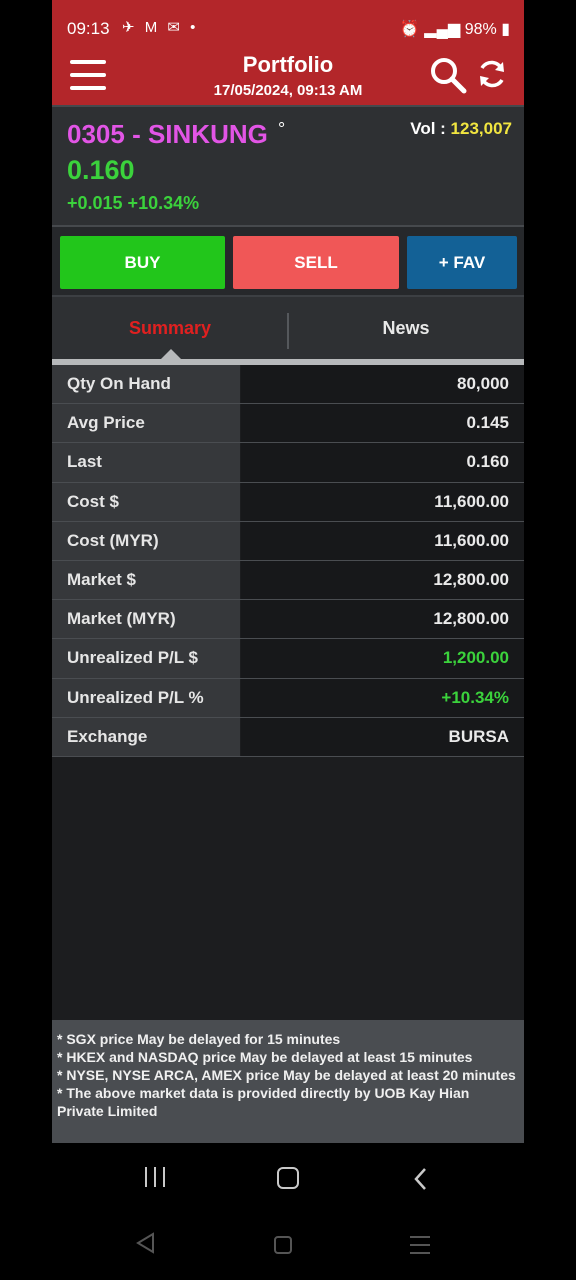 Image resolution: width=576 pixels, height=1280 pixels. What do you see at coordinates (316, 262) in the screenshot?
I see `sell-button: SELL` at bounding box center [316, 262].